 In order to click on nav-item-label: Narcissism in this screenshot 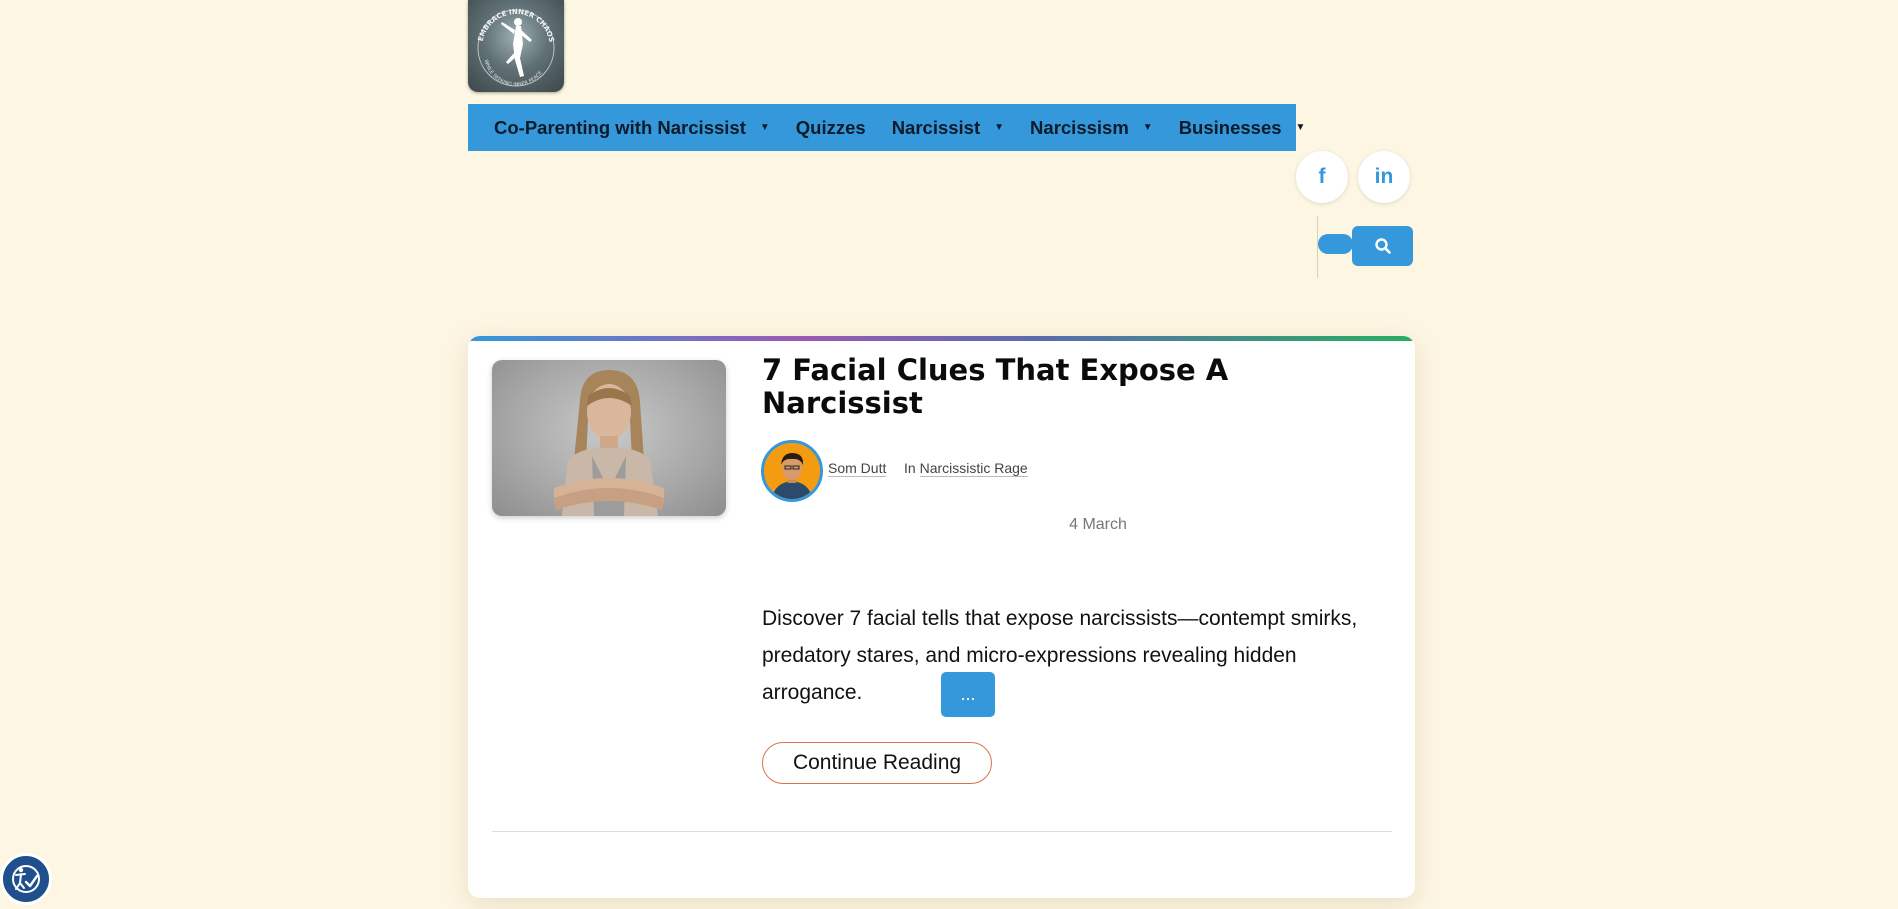, I will do `click(1079, 127)`.